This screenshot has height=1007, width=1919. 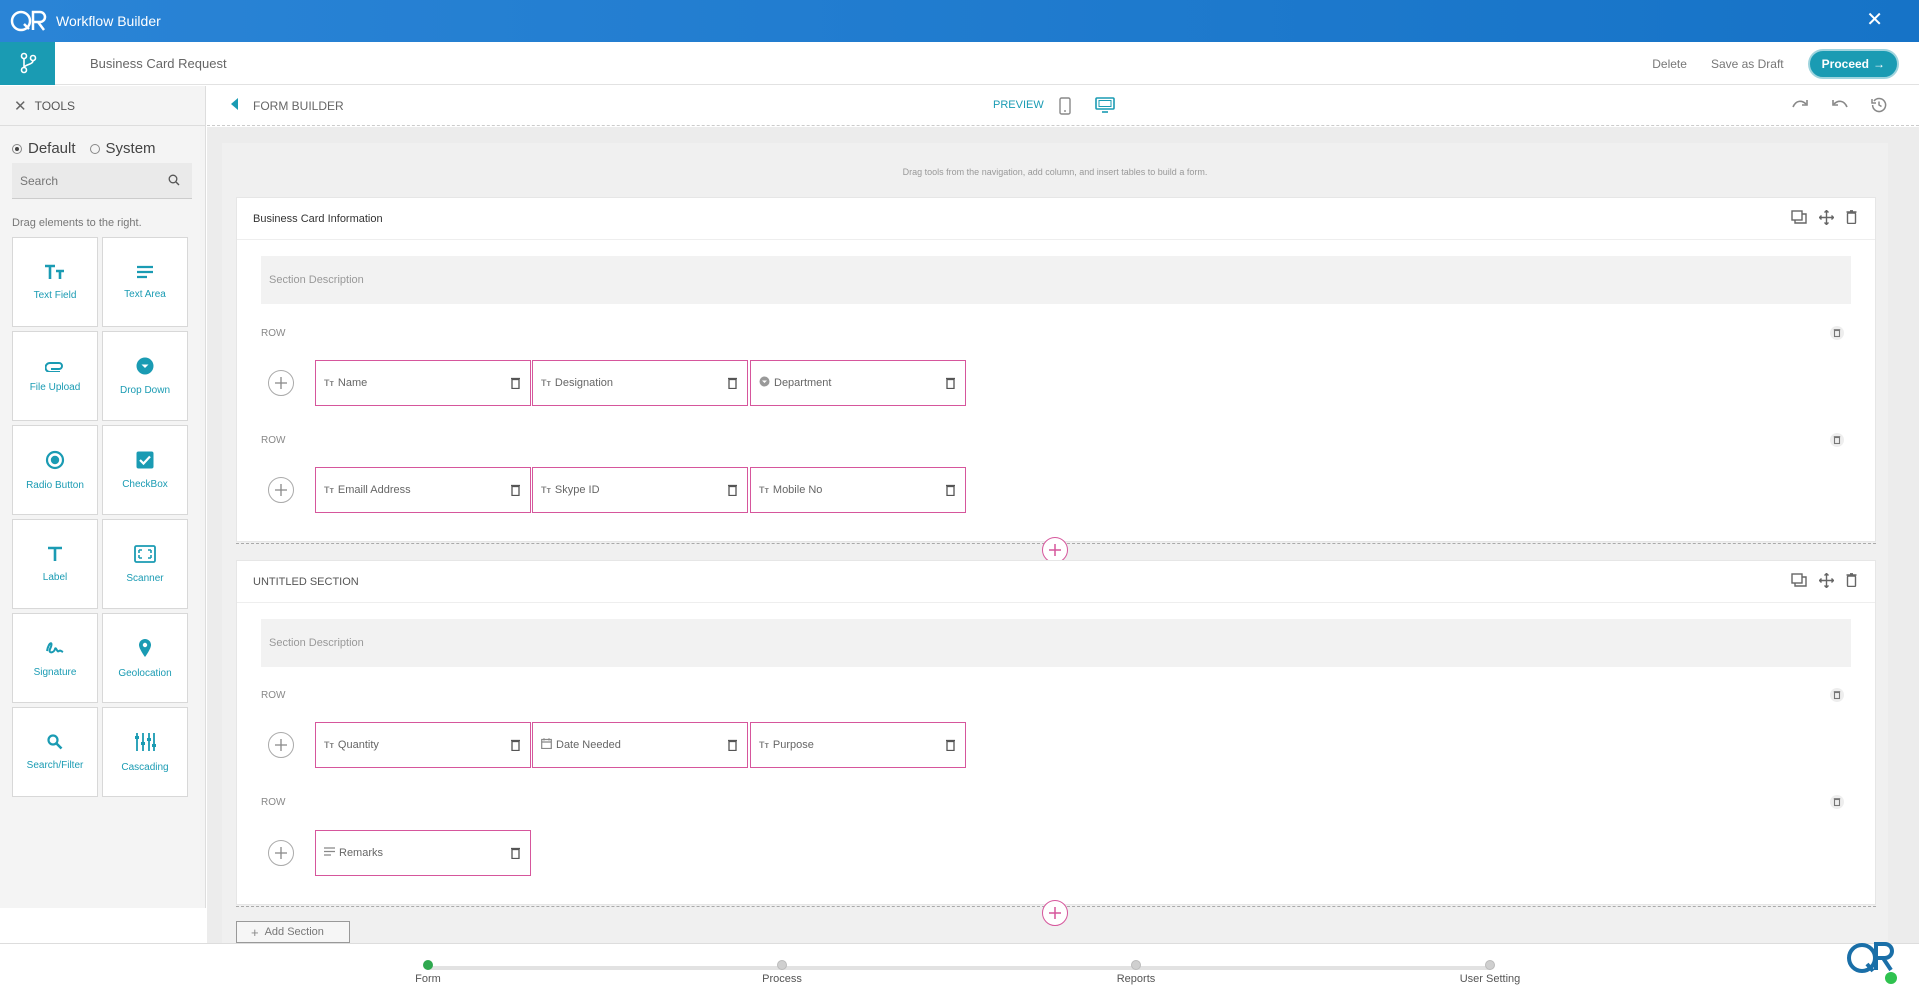 I want to click on app-title: Workflow Builder, so click(x=108, y=21).